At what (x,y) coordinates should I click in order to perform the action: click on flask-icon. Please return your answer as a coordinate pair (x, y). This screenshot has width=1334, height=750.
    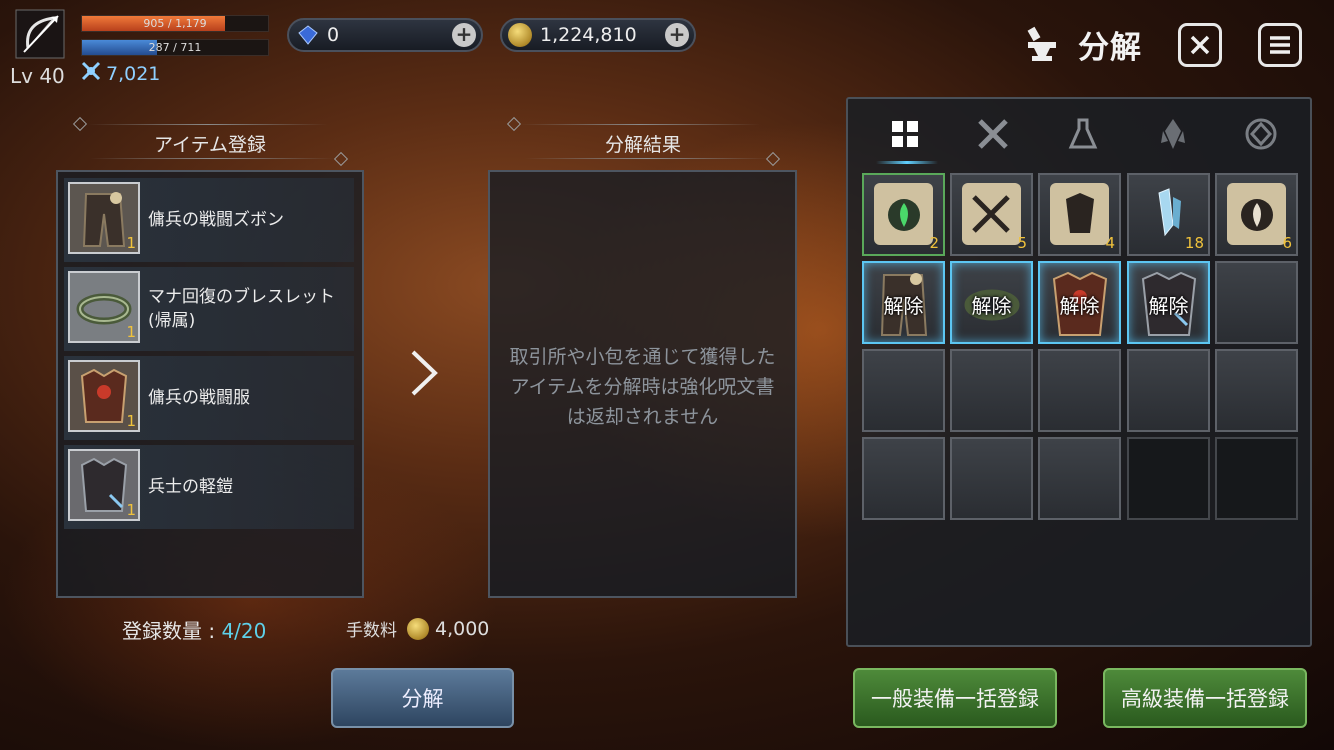
    Looking at the image, I should click on (1083, 133).